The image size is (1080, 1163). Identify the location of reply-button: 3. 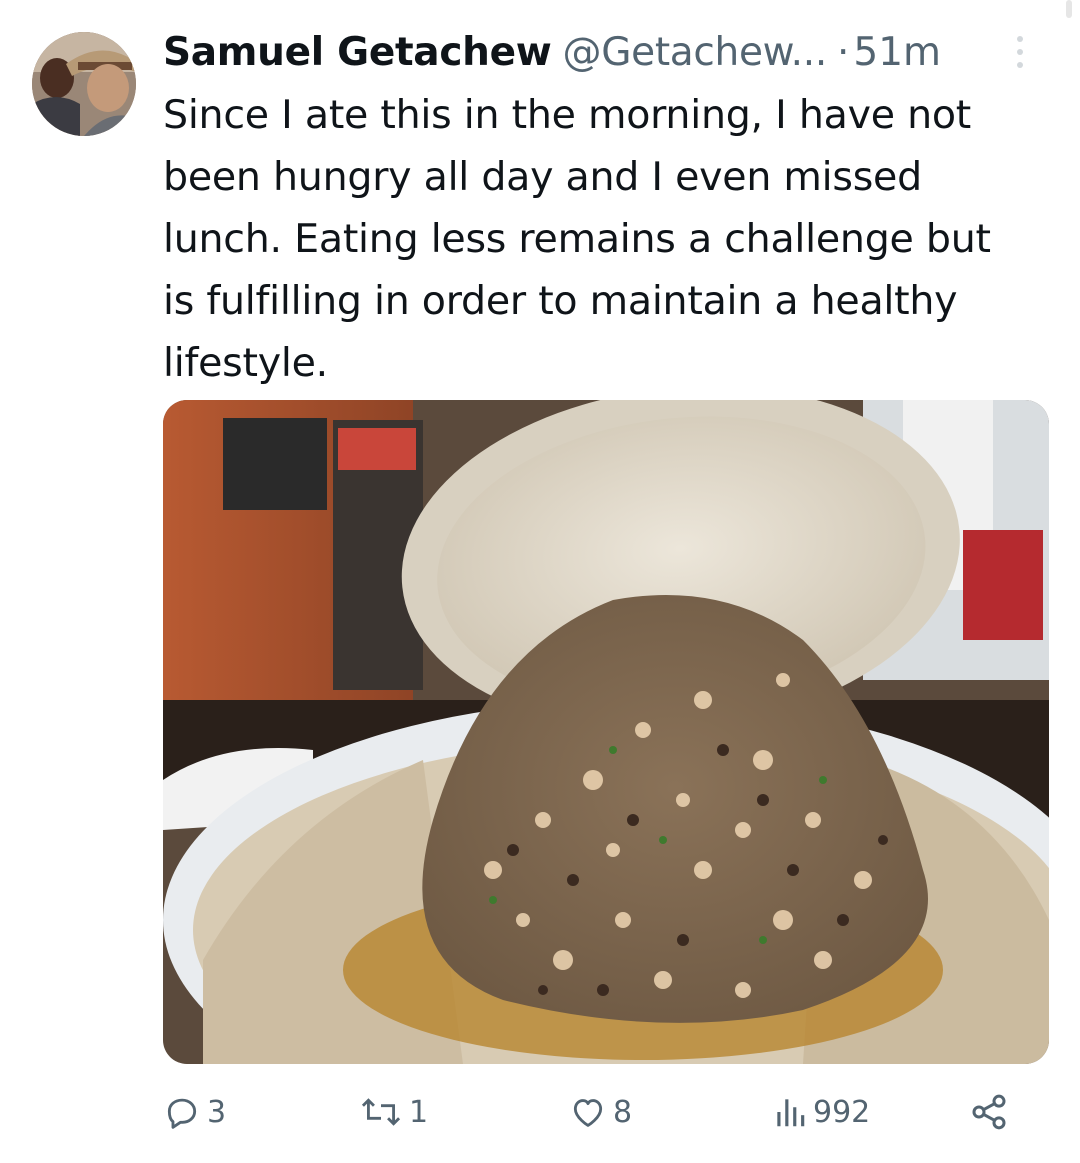
(194, 1112).